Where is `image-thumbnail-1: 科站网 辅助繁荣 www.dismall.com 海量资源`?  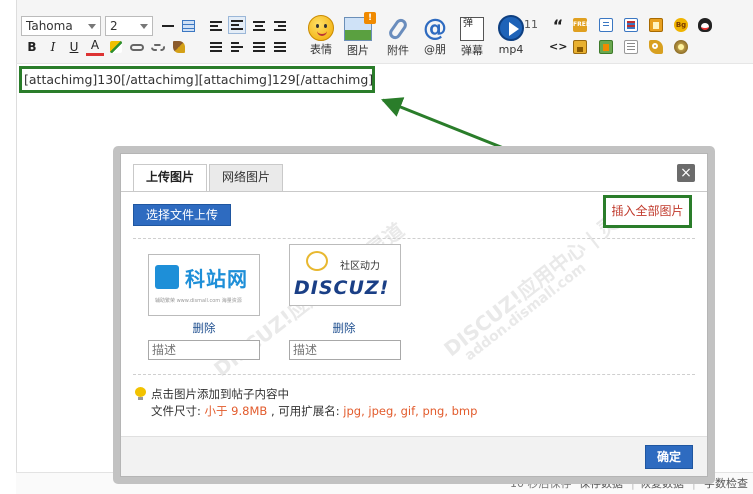 image-thumbnail-1: 科站网 辅助繁荣 www.dismall.com 海量资源 is located at coordinates (204, 285).